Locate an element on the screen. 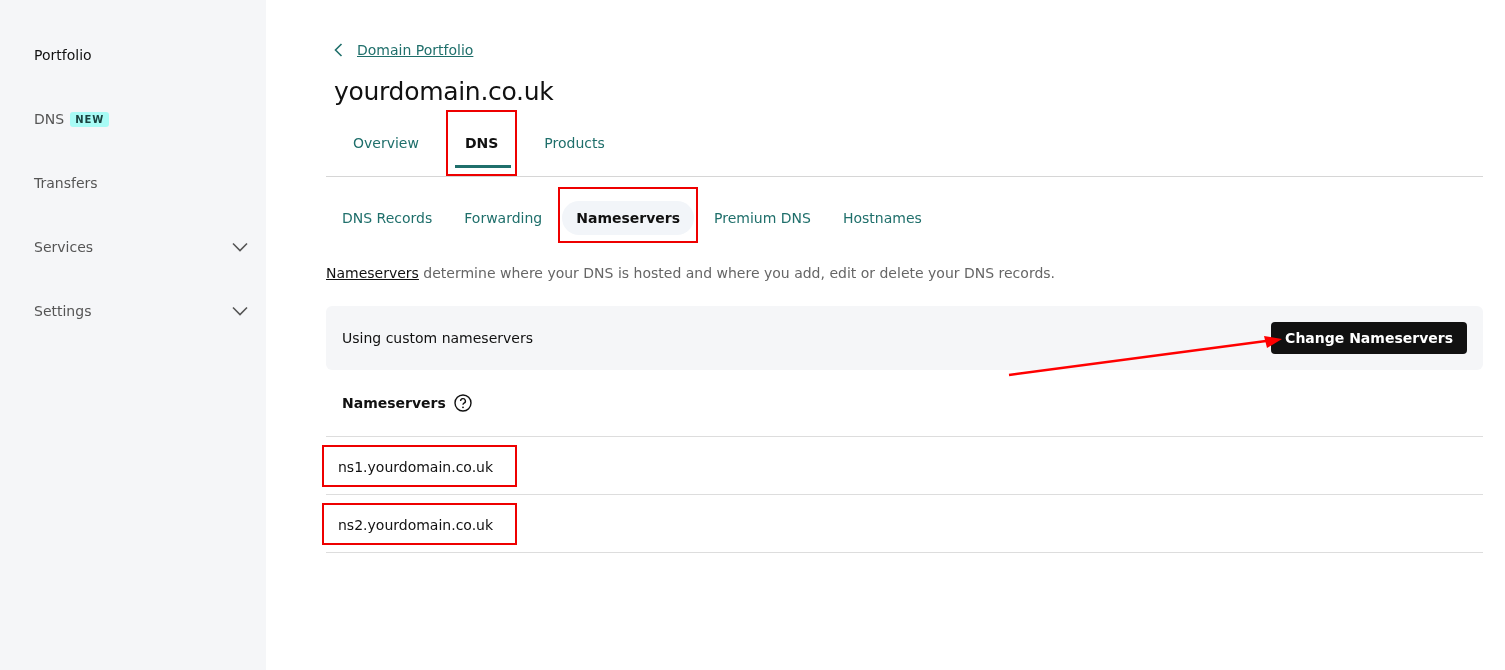  description-text: Nameservers determine where your DNS is hosted and where you add, edit or delete your DNS records. is located at coordinates (691, 273).